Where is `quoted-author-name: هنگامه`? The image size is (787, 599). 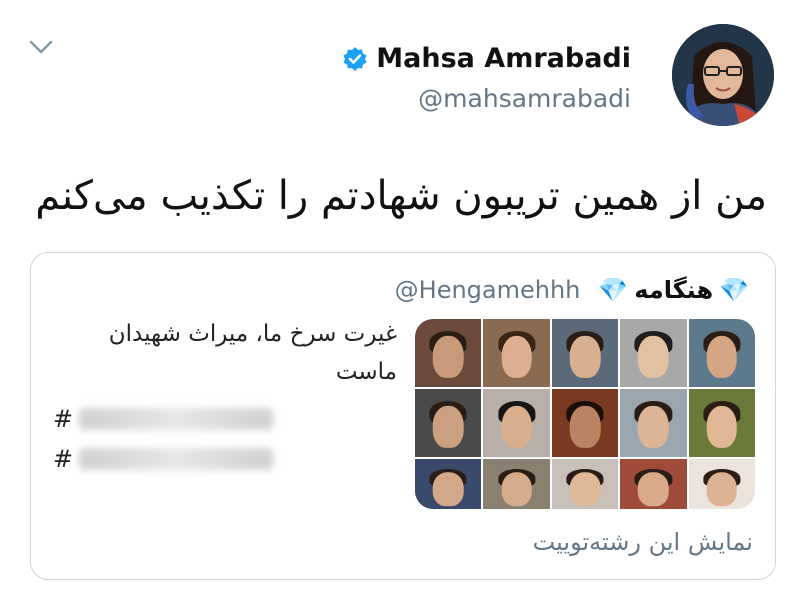
quoted-author-name: هنگامه is located at coordinates (674, 290).